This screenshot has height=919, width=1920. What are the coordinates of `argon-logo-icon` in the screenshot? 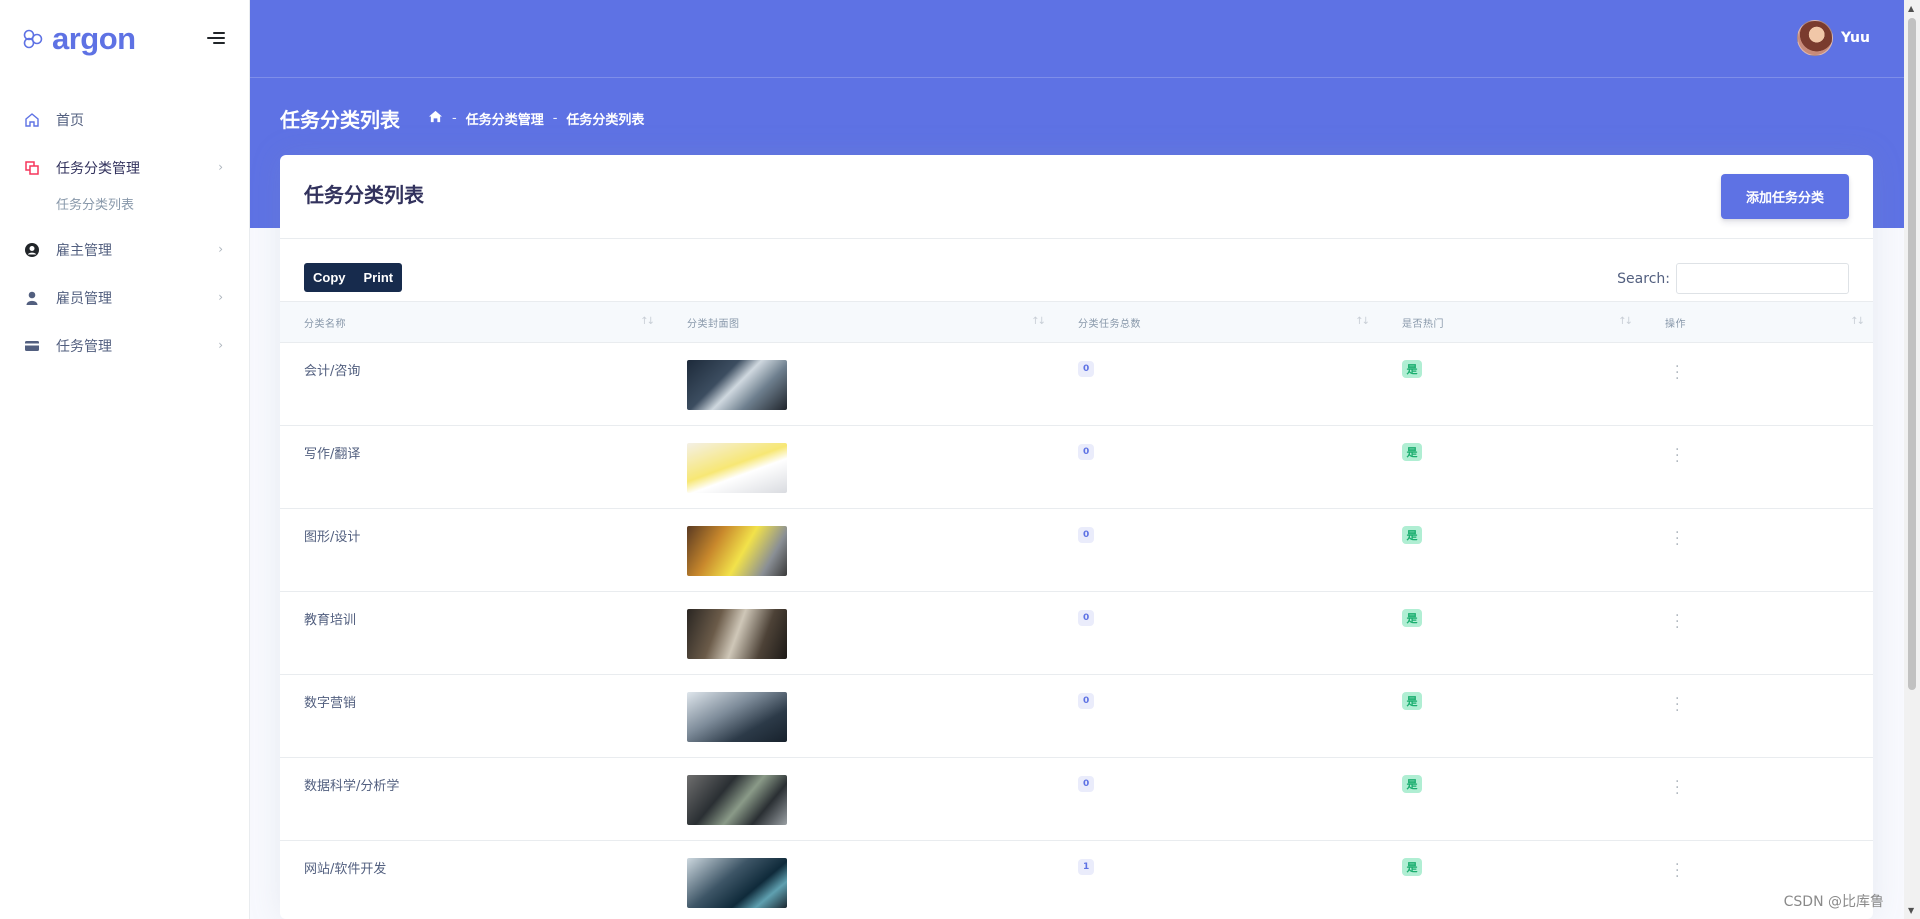 It's located at (33, 39).